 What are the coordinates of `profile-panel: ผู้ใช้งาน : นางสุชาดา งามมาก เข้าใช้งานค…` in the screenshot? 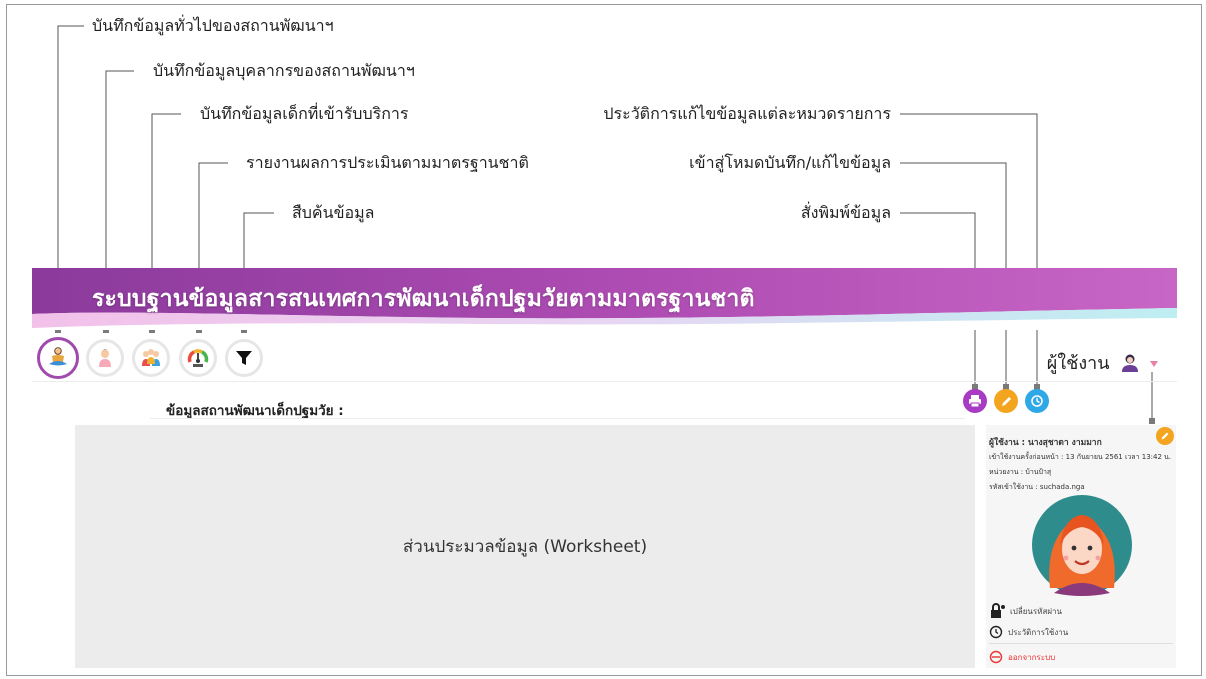 It's located at (1081, 546).